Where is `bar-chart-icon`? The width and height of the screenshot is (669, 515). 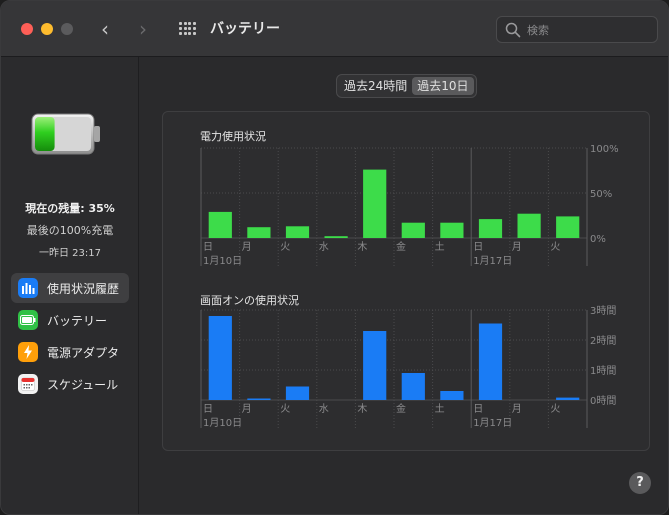 bar-chart-icon is located at coordinates (28, 288).